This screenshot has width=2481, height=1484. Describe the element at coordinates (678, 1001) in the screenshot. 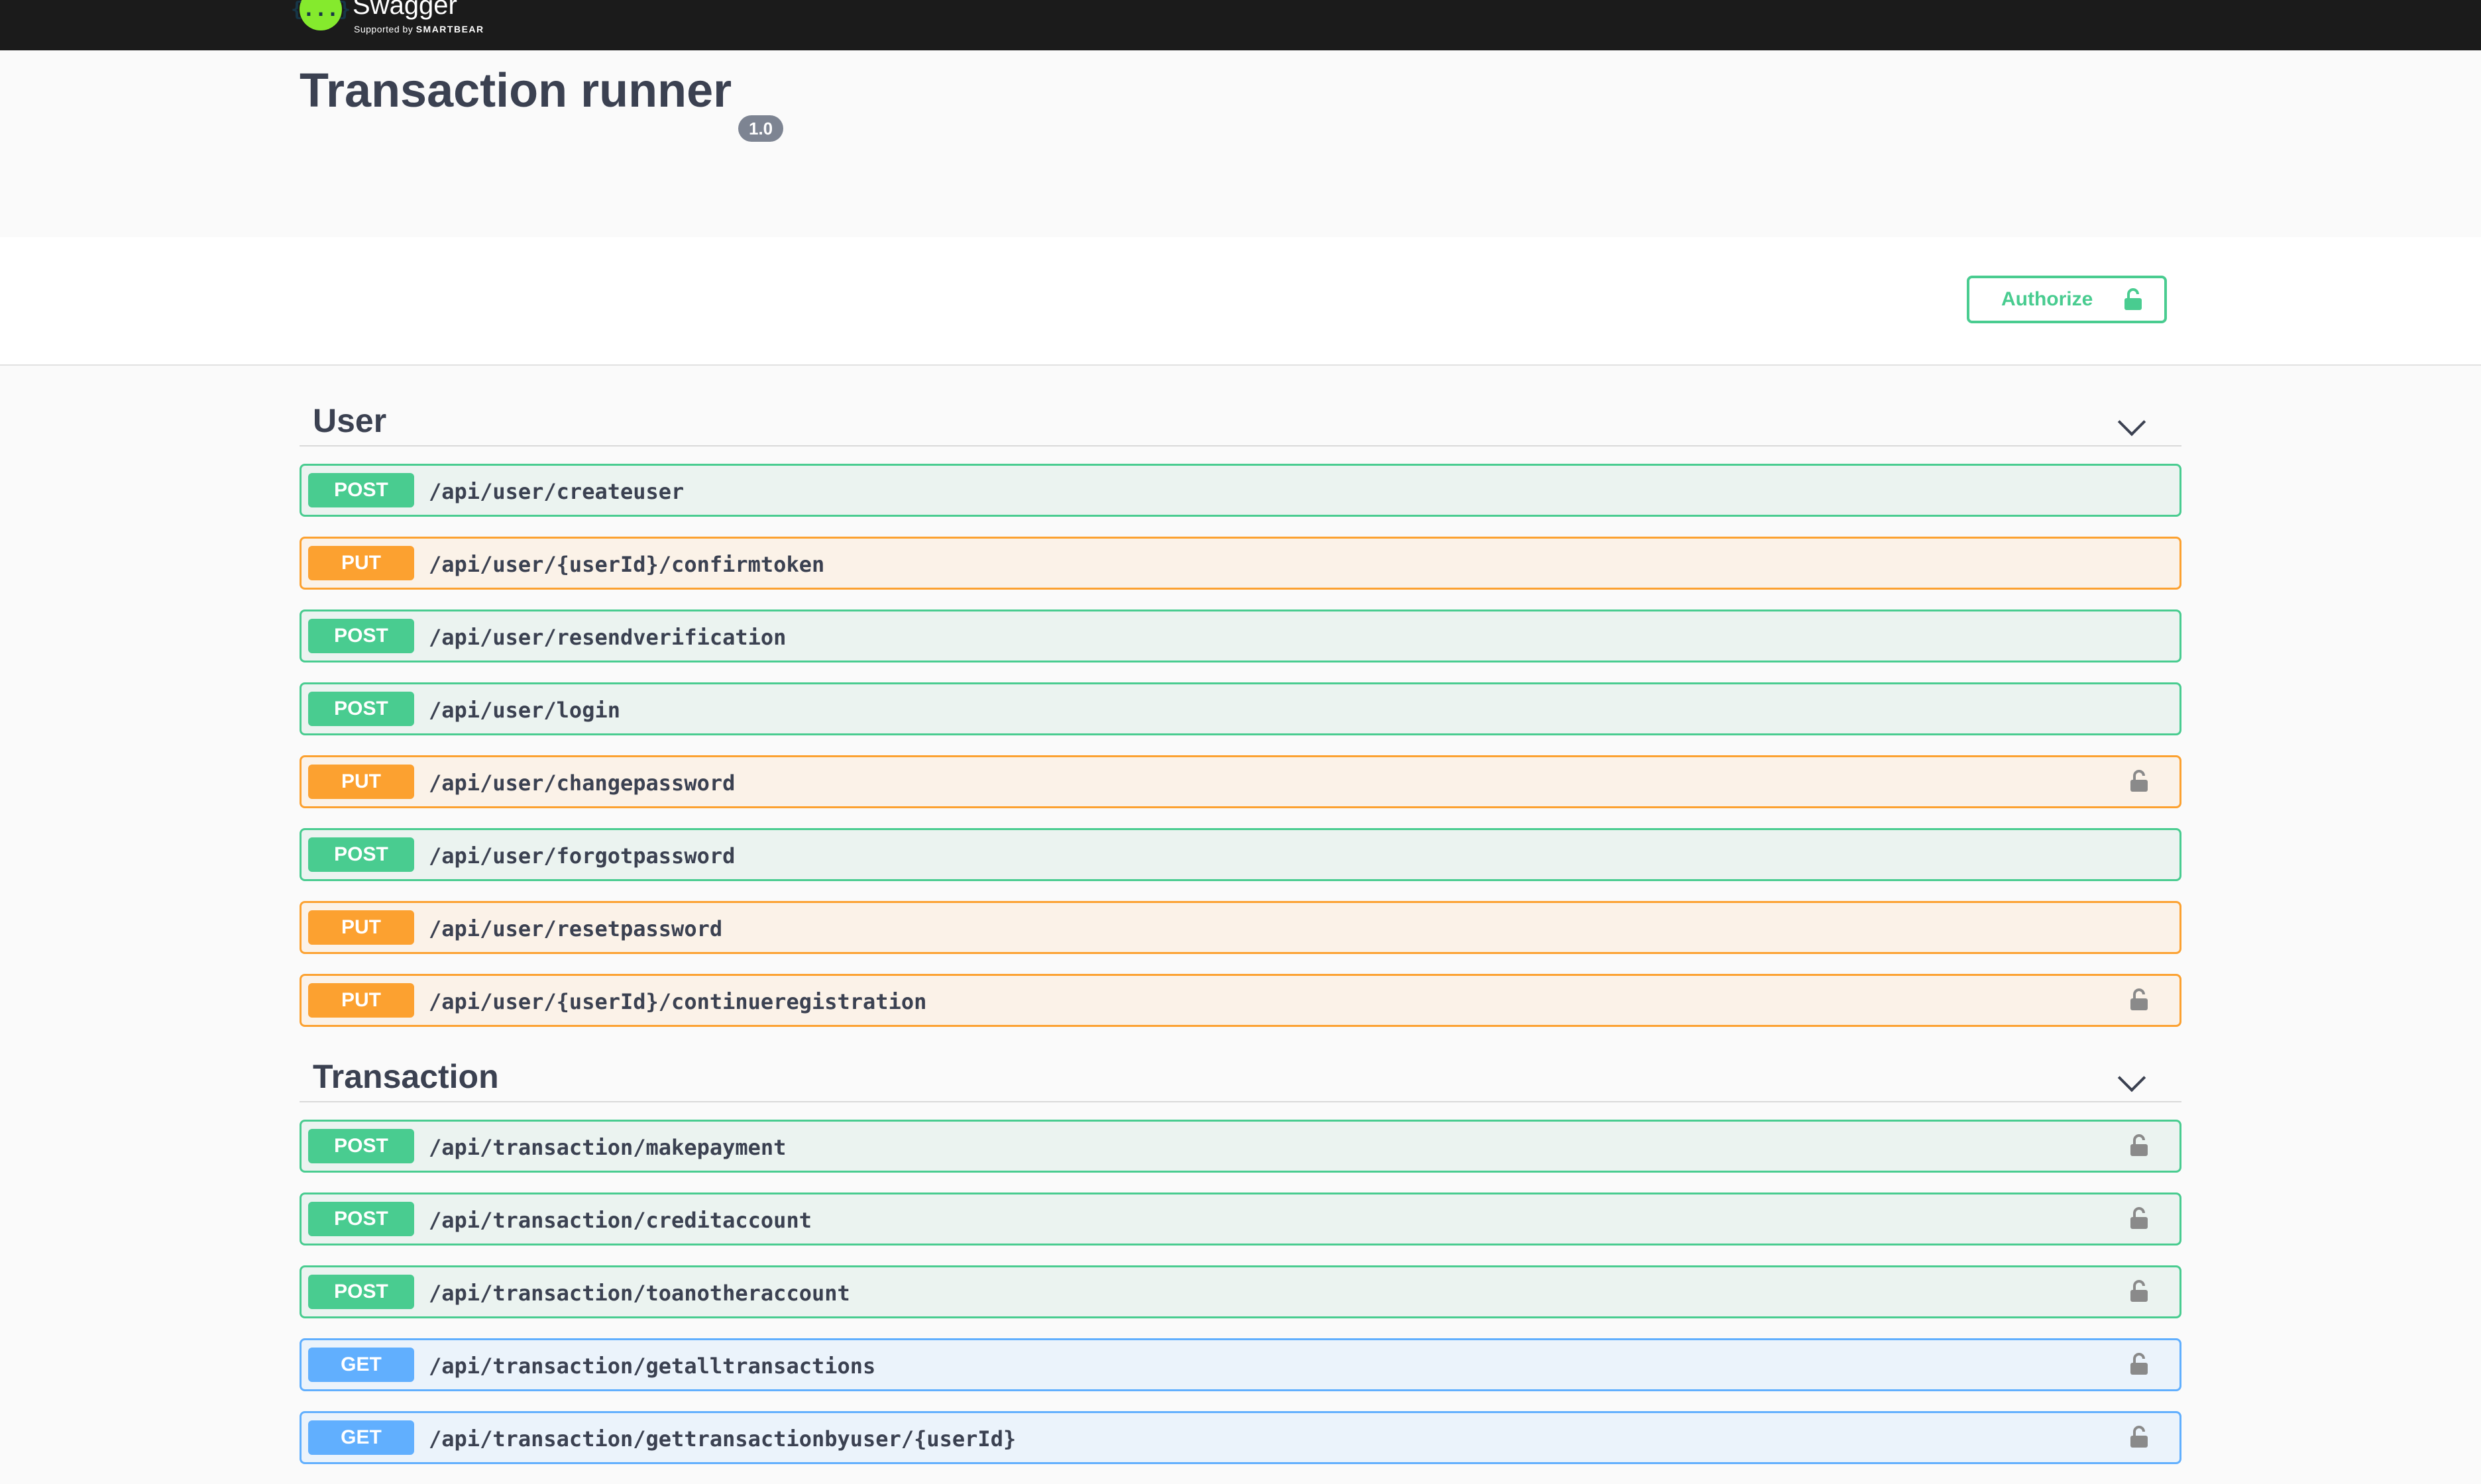

I see `operation-path: /api/user/{userId}/continueregistration` at that location.